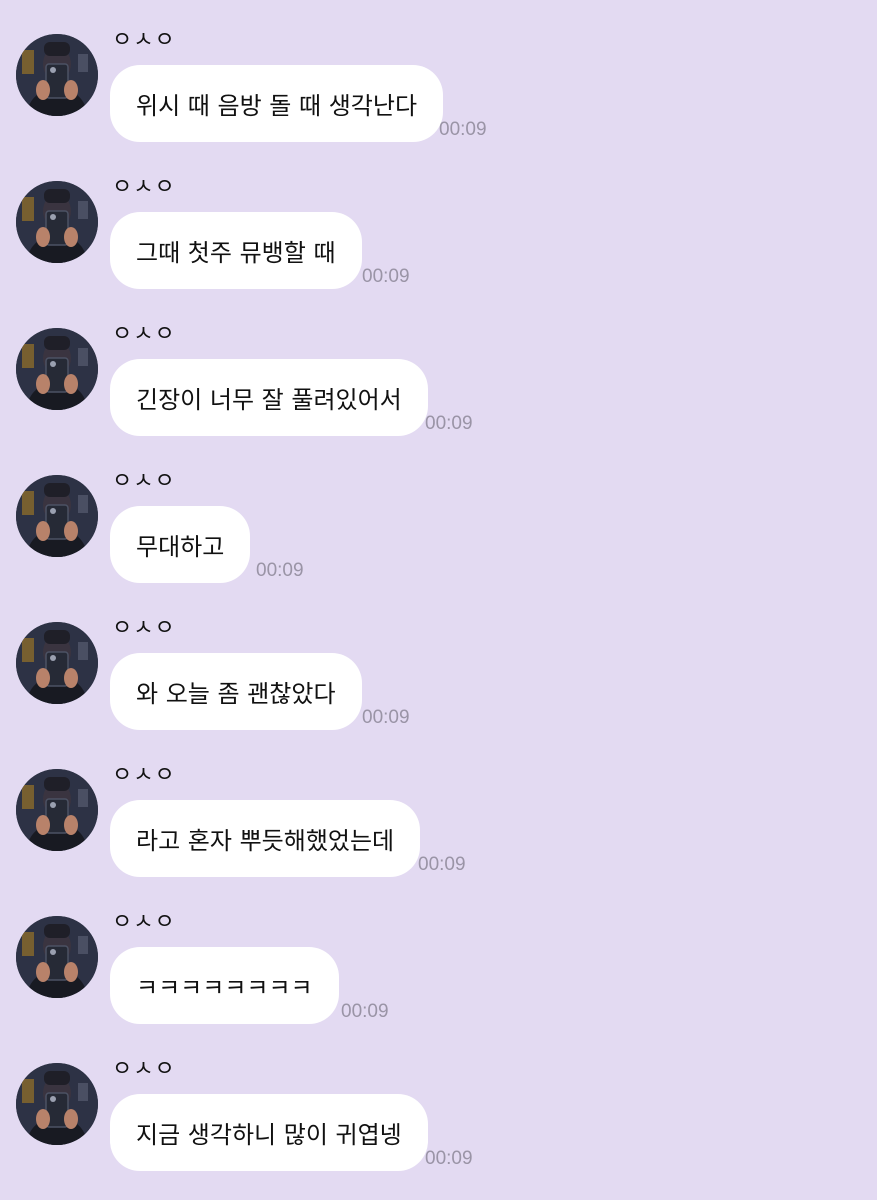  What do you see at coordinates (438, 955) in the screenshot?
I see `message-row: ㅇㅅㅇ ㅋㅋㅋㅋㅋㅋㅋㅋ 00:09` at bounding box center [438, 955].